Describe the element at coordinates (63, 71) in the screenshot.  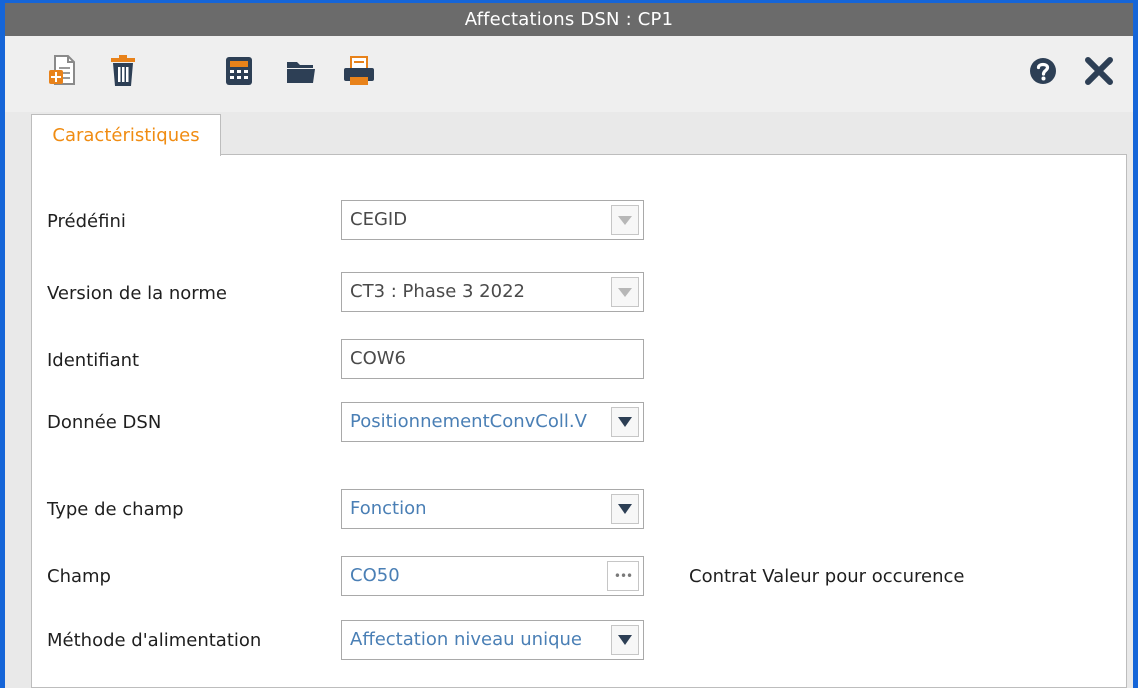
I see `new-document-icon` at that location.